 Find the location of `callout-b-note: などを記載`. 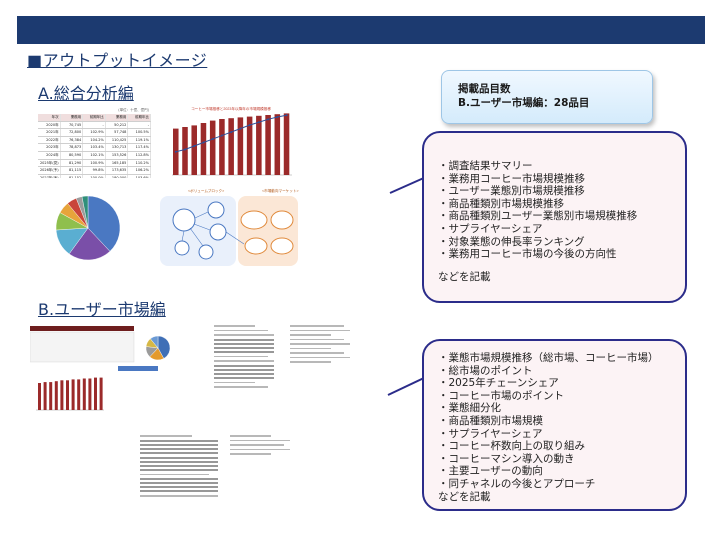

callout-b-note: などを記載 is located at coordinates (464, 496).